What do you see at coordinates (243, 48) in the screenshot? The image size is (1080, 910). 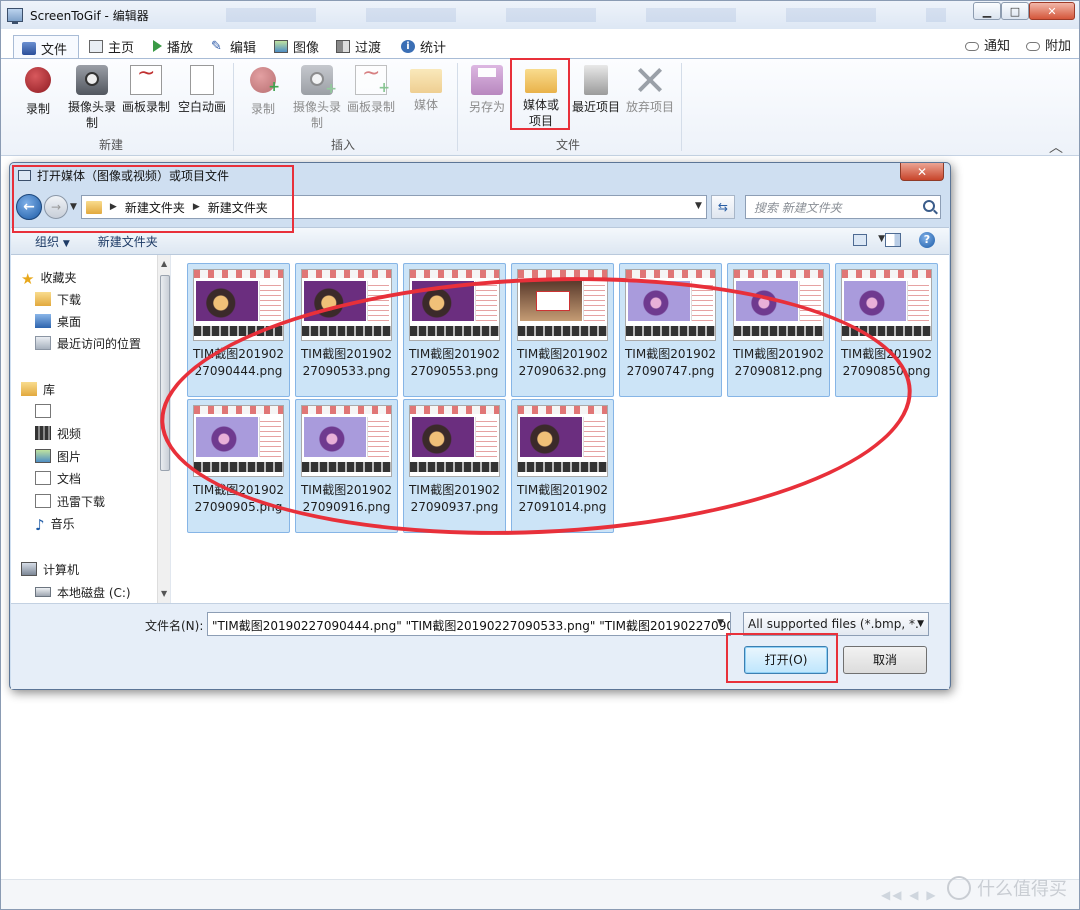 I see `tab-edit-label: 编辑` at bounding box center [243, 48].